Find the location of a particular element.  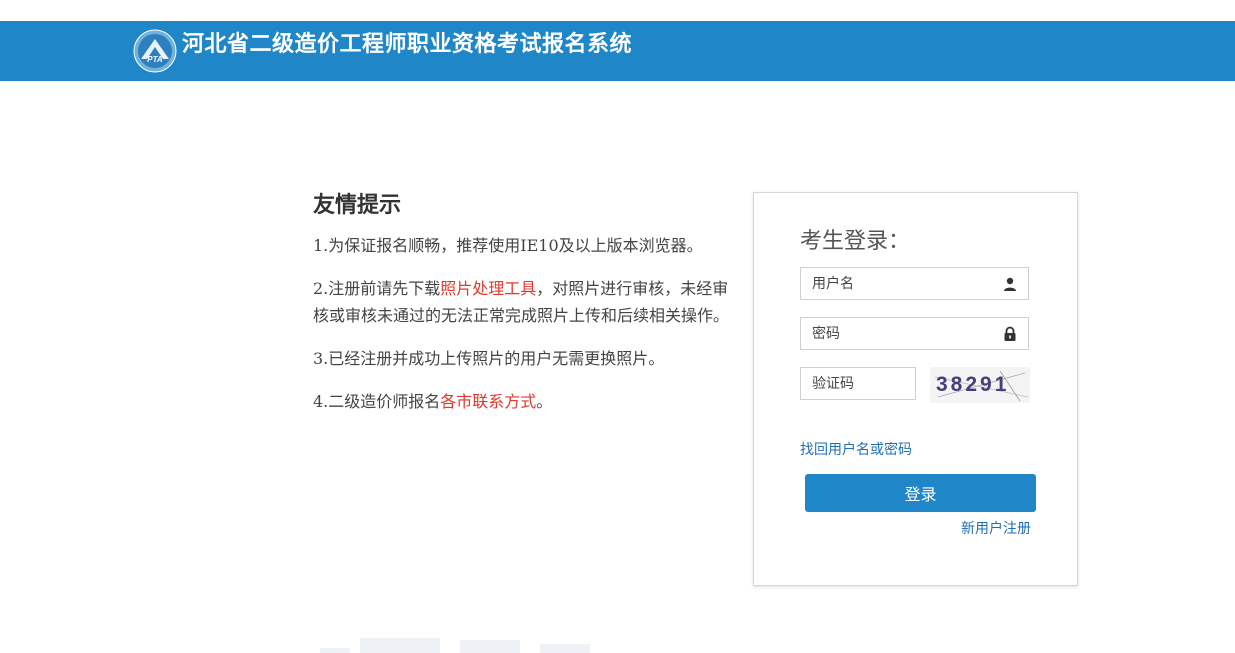

site-title: 河北省二级造价工程师职业资格考试报名系统 is located at coordinates (407, 44).